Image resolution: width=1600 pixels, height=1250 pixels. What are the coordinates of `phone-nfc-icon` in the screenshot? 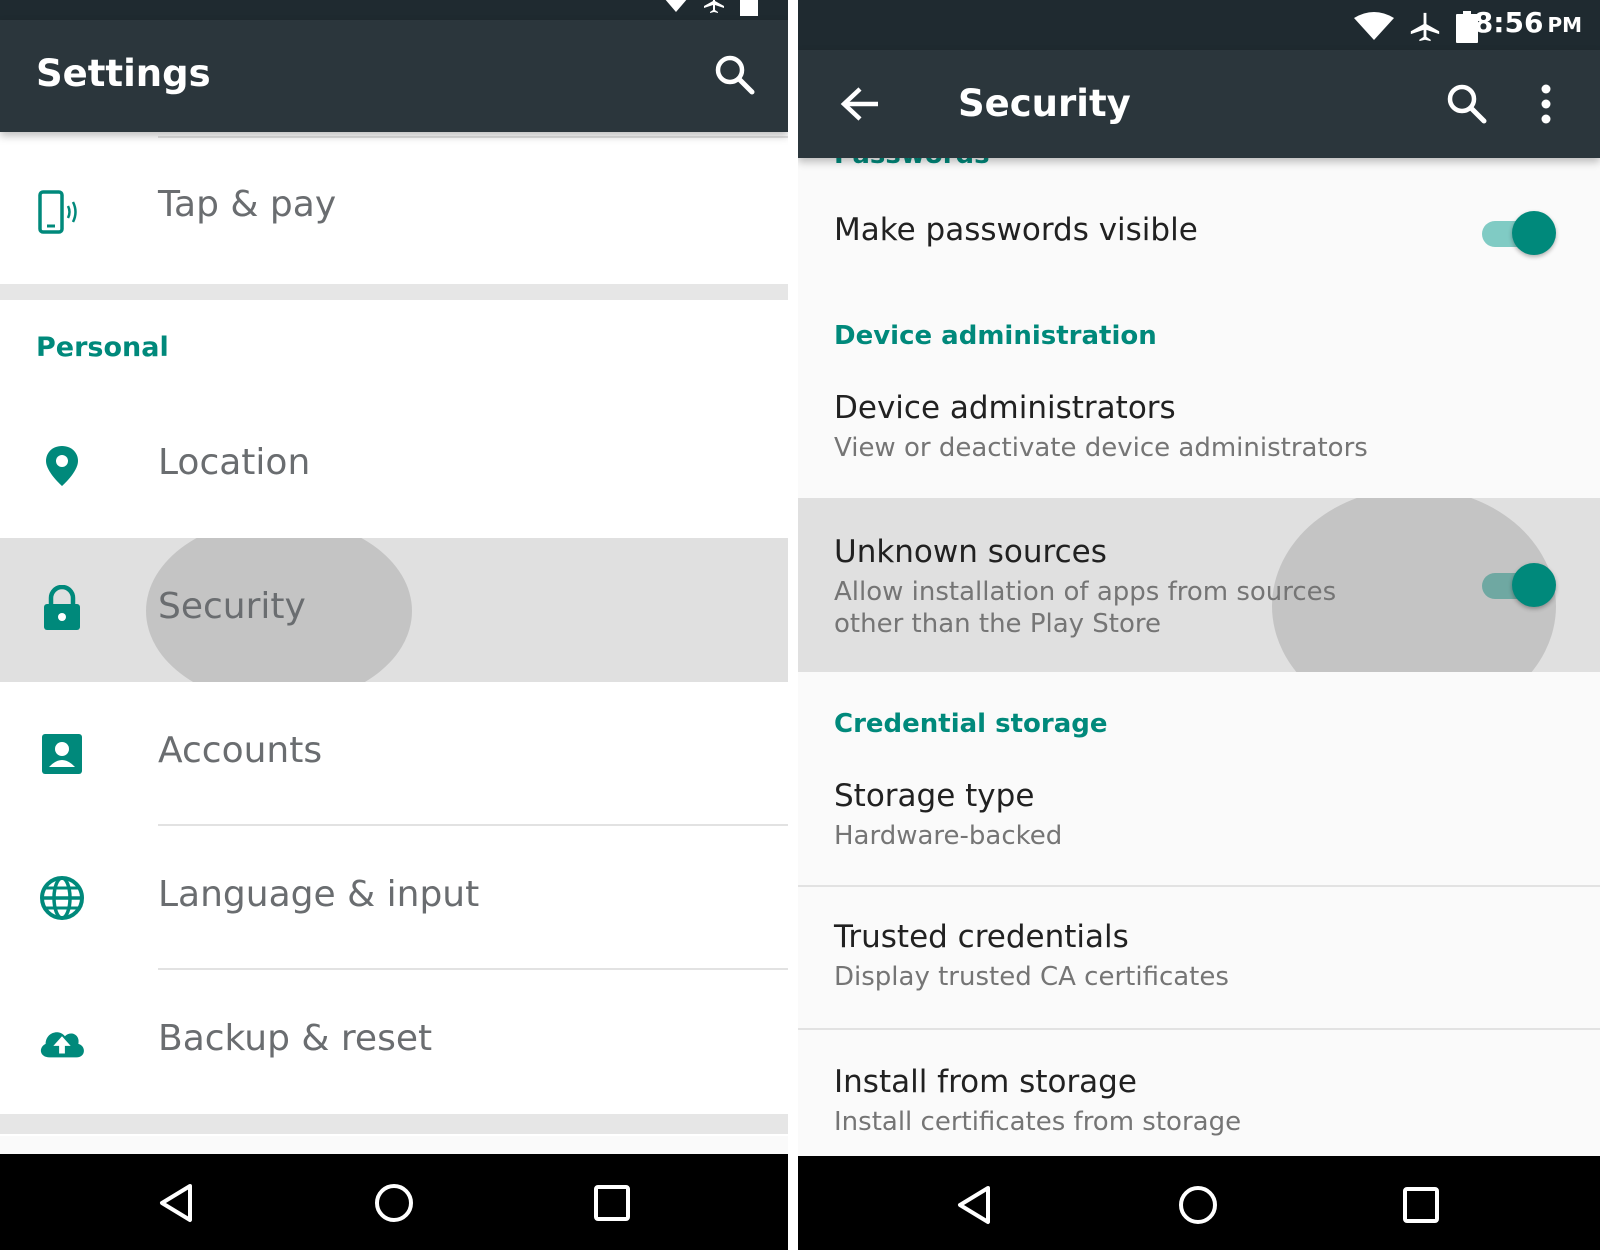 It's located at (62, 212).